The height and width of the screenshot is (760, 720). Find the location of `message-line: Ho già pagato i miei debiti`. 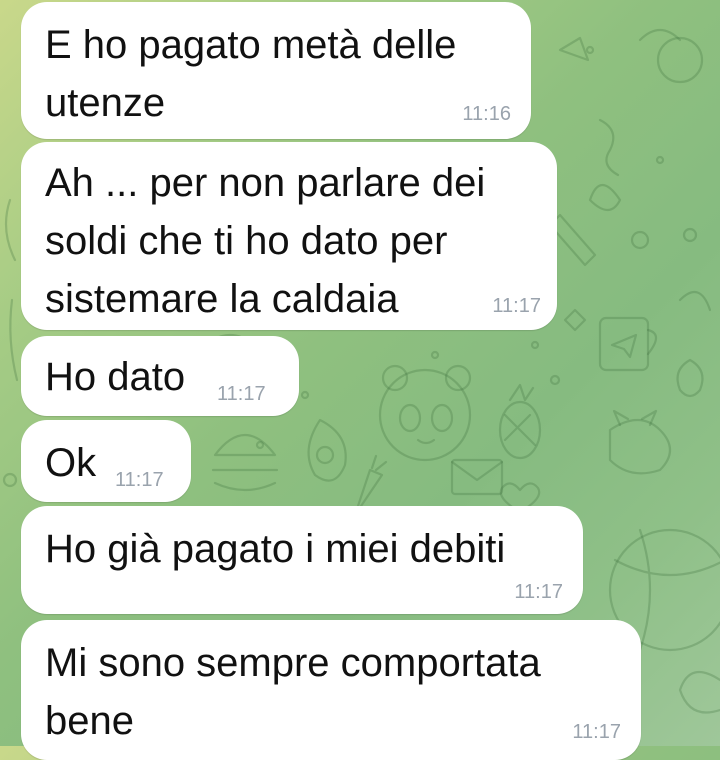

message-line: Ho già pagato i miei debiti is located at coordinates (275, 549).